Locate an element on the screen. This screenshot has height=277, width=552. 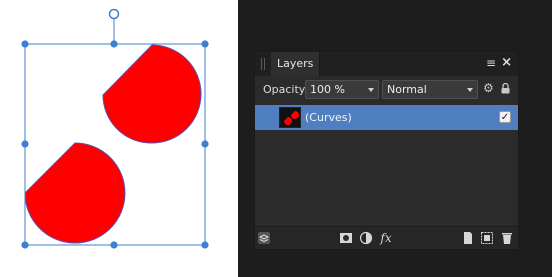
panel-header: Layers ≡ × is located at coordinates (386, 64).